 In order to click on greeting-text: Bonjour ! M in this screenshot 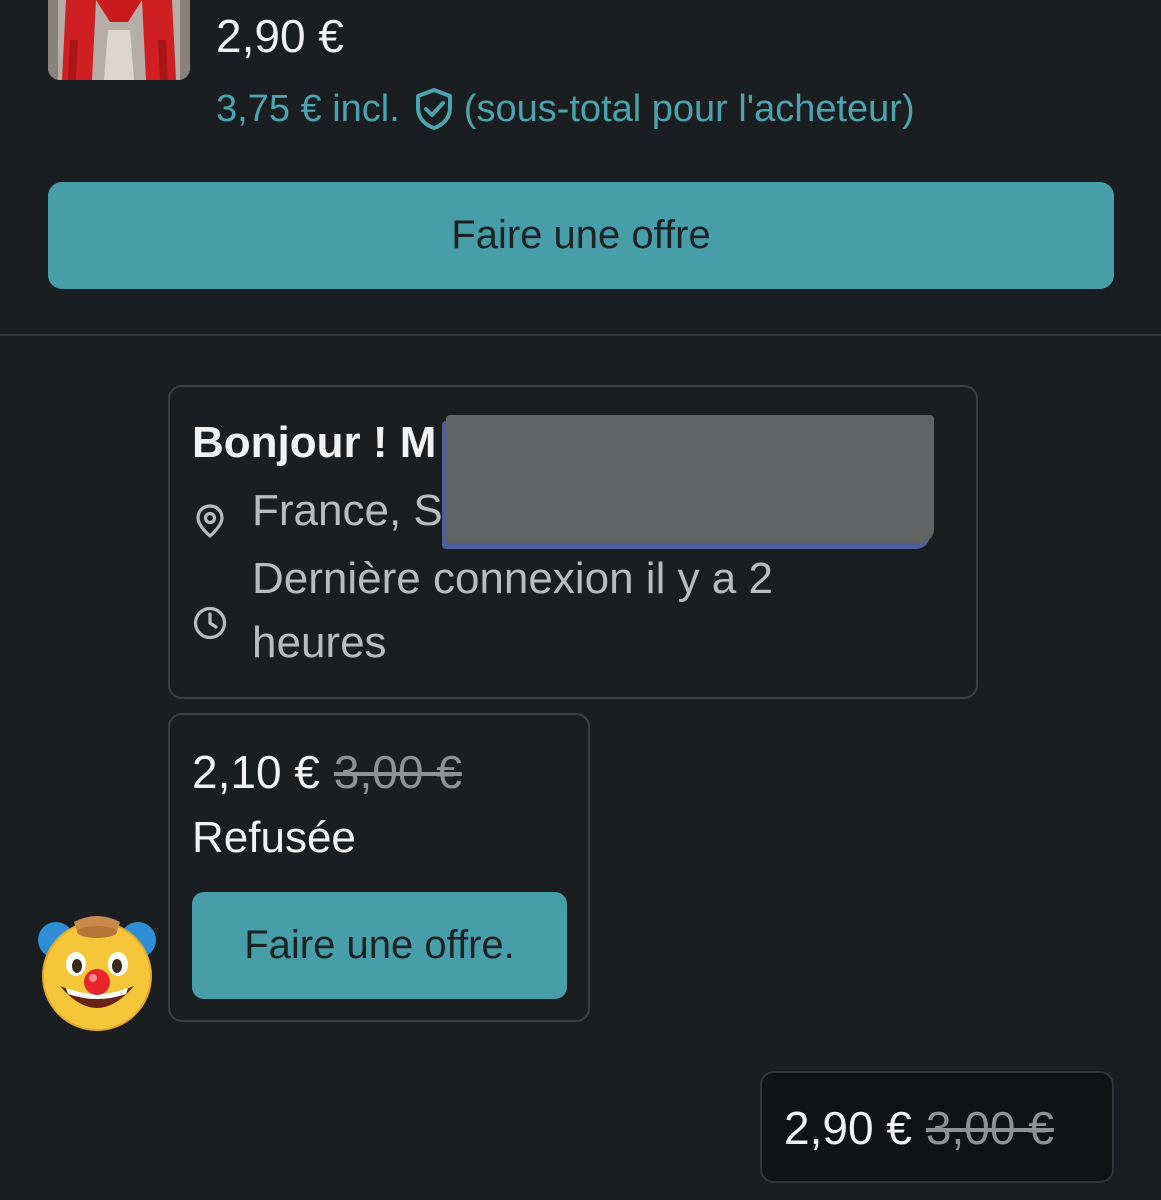, I will do `click(314, 442)`.